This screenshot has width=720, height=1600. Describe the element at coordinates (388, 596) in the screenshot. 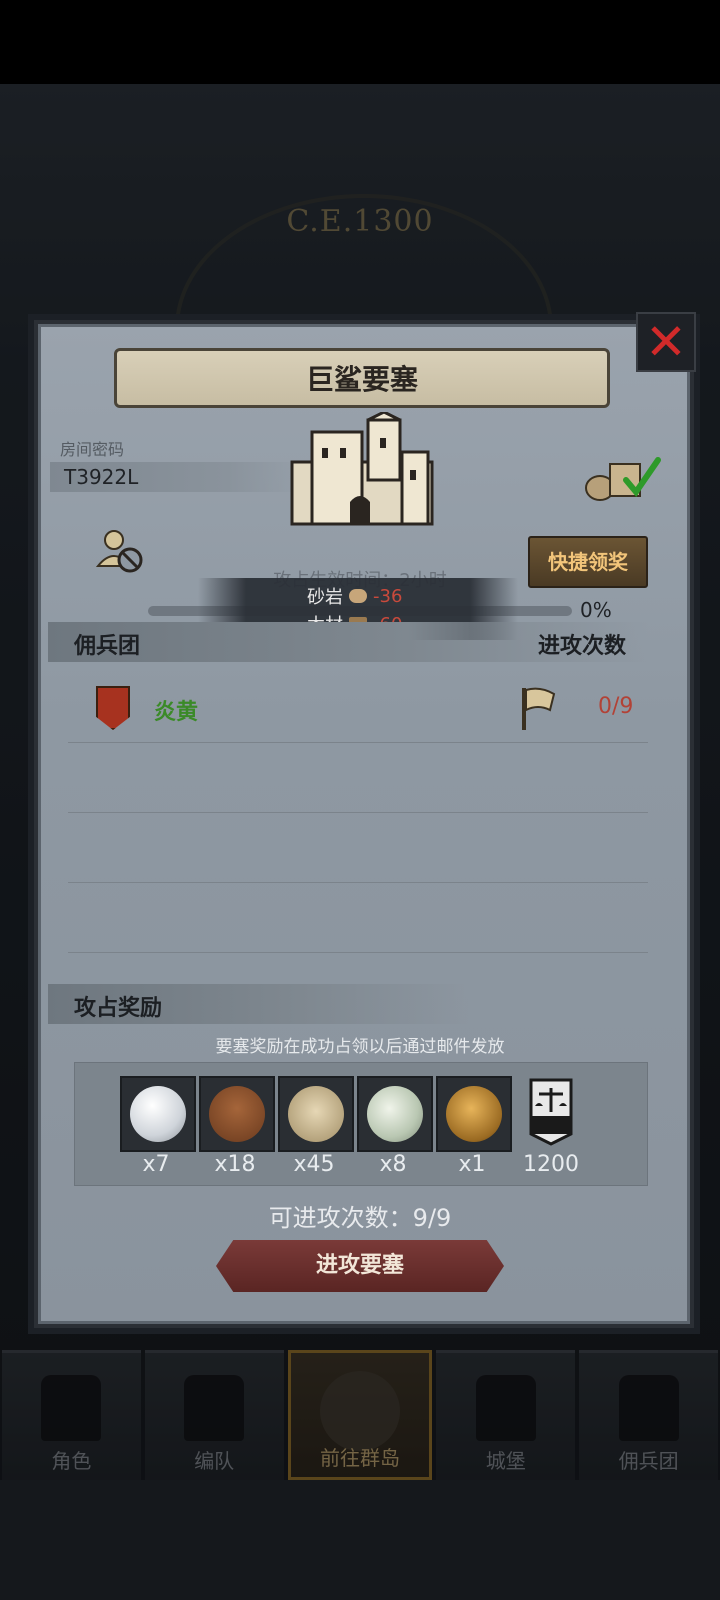

I see `cost-value: -36` at that location.